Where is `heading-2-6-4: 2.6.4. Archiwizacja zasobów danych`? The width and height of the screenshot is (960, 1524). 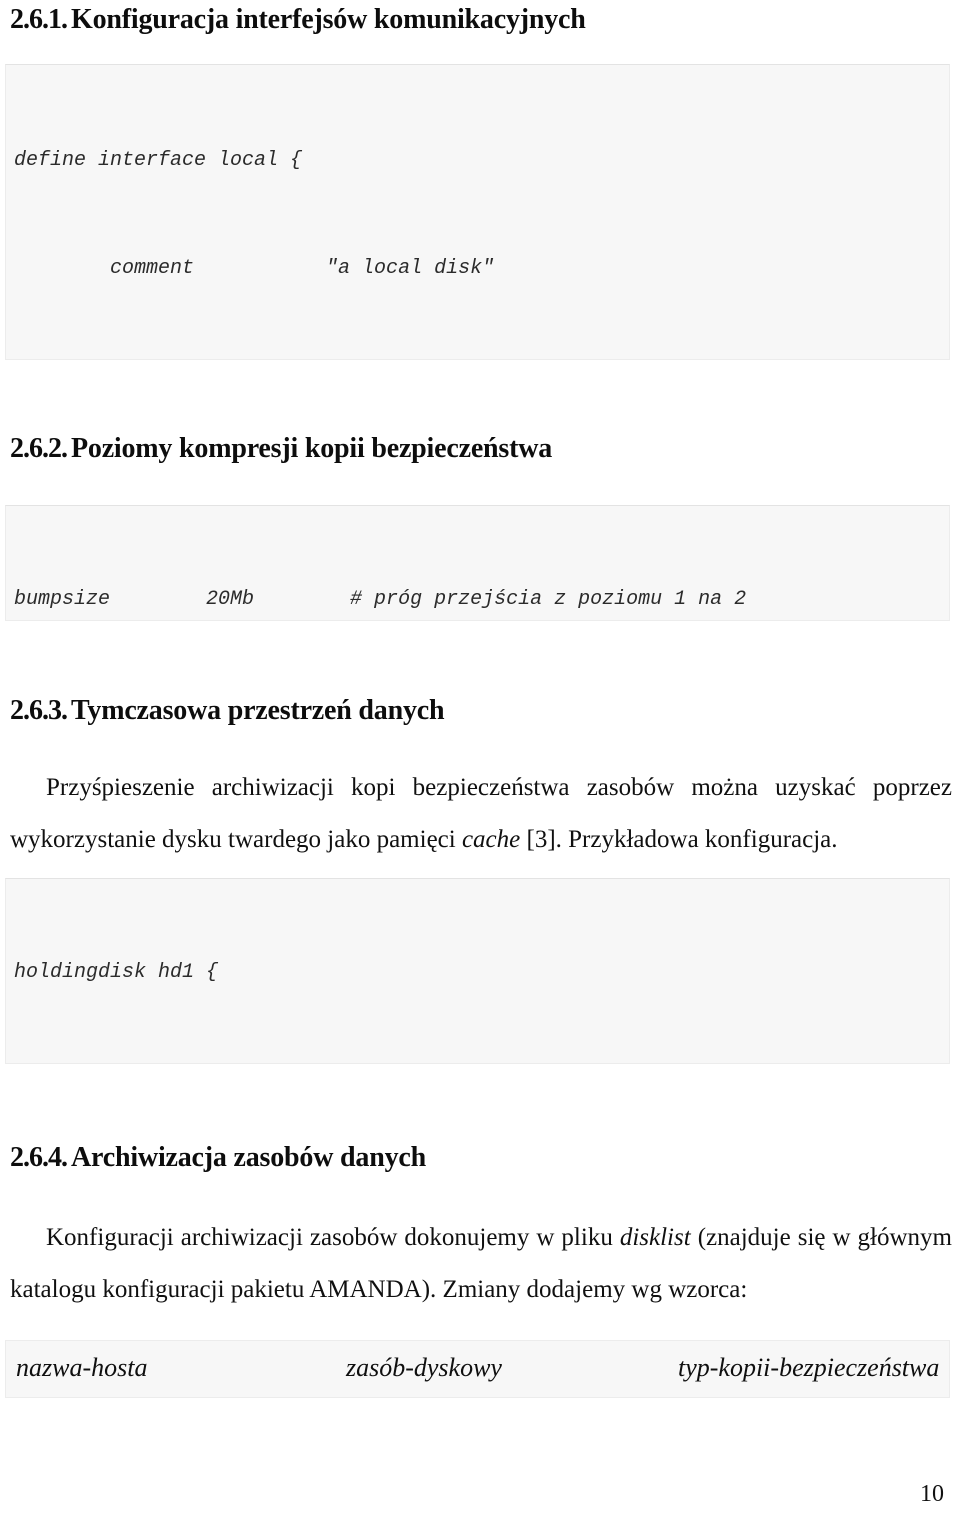 heading-2-6-4: 2.6.4. Archiwizacja zasobów danych is located at coordinates (218, 1158).